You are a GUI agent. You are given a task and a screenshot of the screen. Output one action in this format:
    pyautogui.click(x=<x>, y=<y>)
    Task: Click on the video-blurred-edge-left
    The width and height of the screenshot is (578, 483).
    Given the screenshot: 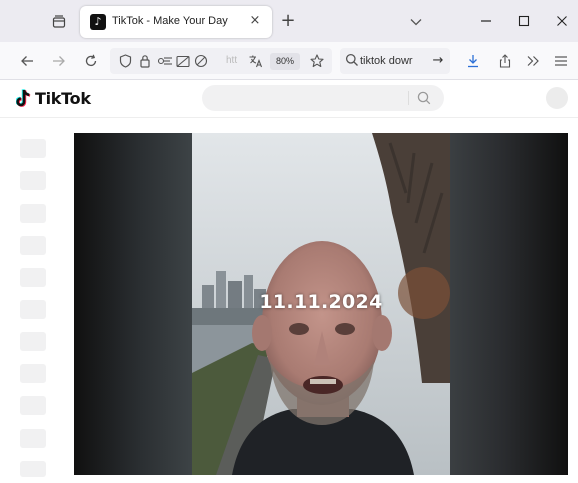 What is the action you would take?
    pyautogui.click(x=133, y=304)
    